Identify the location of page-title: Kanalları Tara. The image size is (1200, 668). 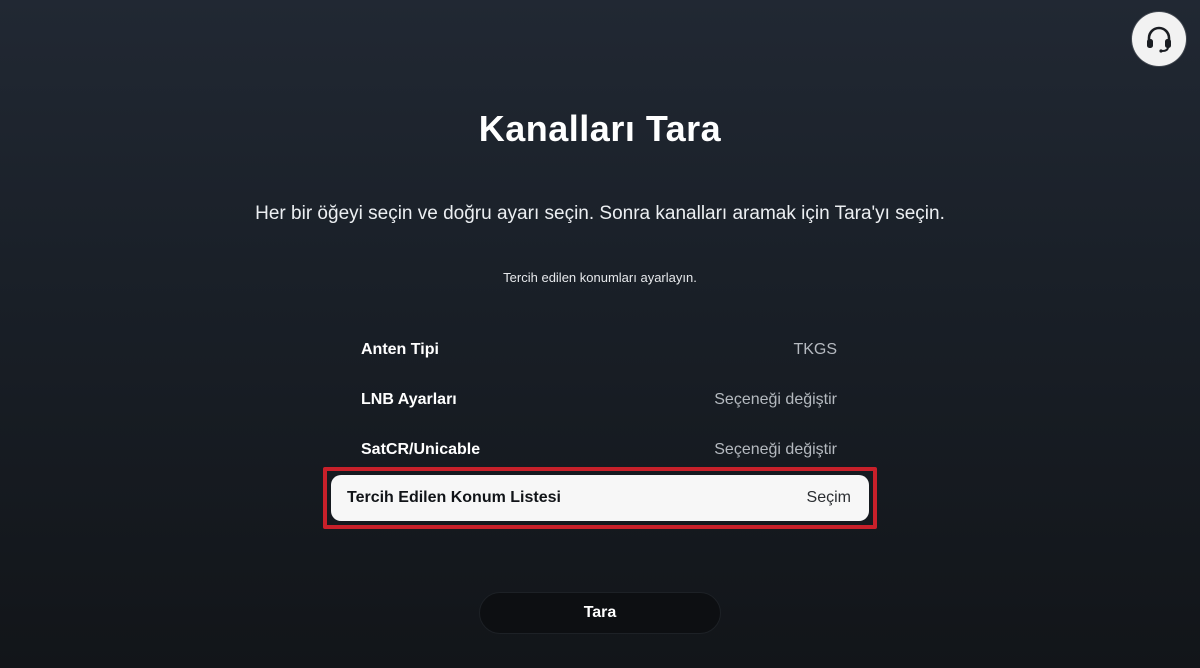
(600, 128).